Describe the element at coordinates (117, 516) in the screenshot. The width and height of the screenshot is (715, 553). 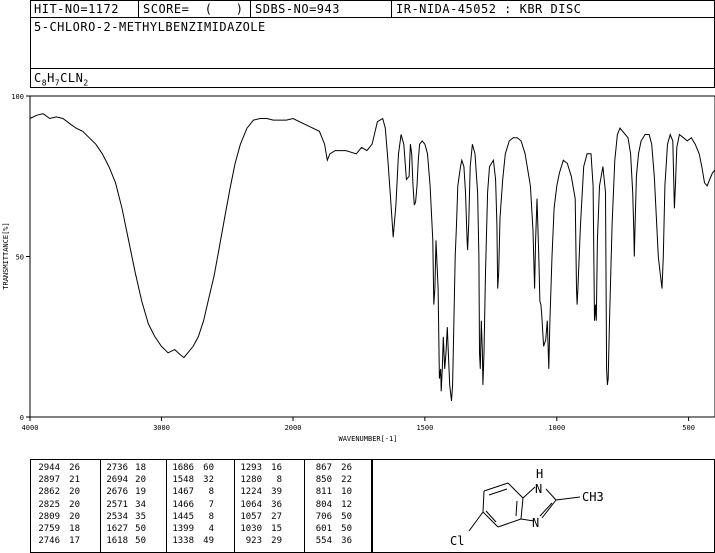
I see `peak-wavenumber: 2534` at that location.